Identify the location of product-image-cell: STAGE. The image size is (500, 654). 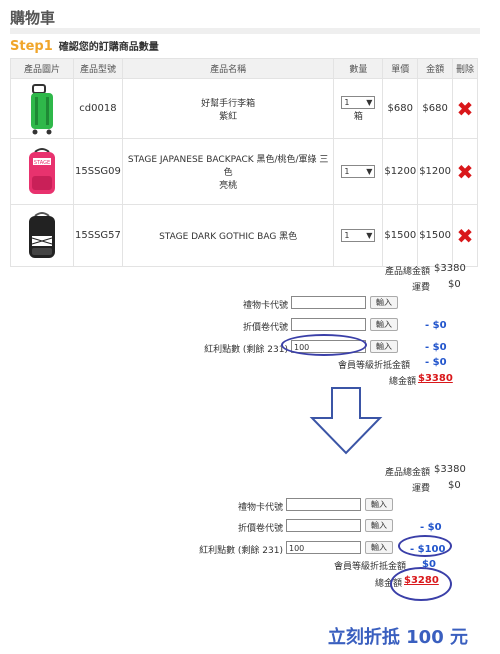
(42, 171).